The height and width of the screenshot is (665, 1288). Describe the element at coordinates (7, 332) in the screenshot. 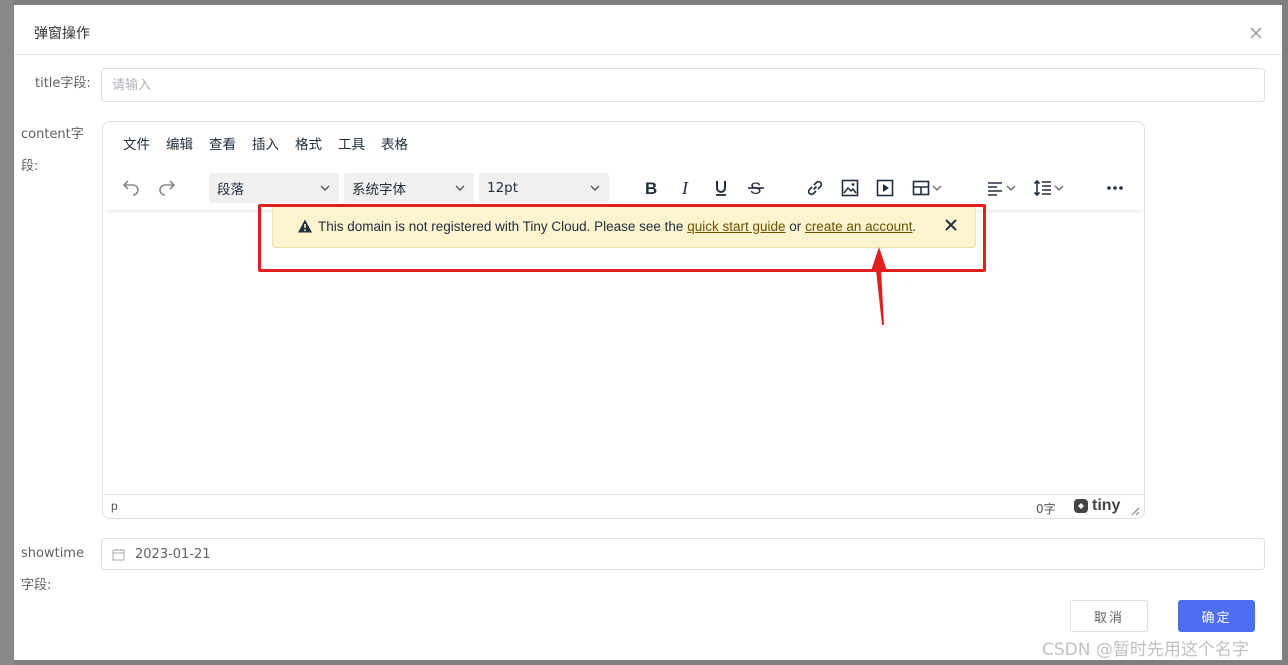

I see `background-page-edge` at that location.